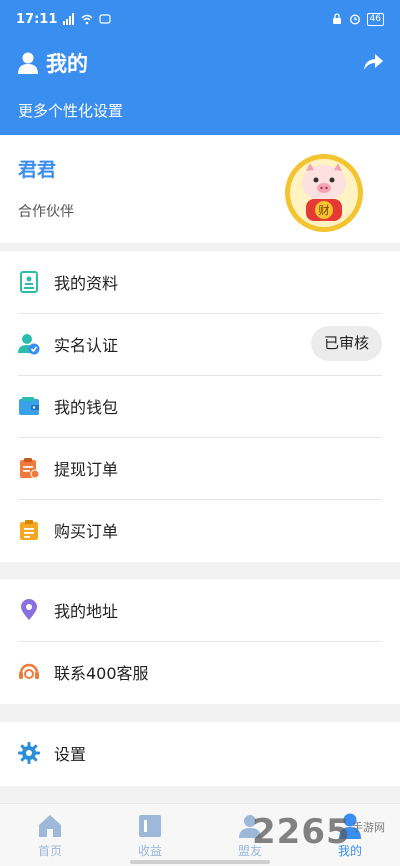 The height and width of the screenshot is (866, 400). Describe the element at coordinates (29, 671) in the screenshot. I see `customer-service-icon` at that location.